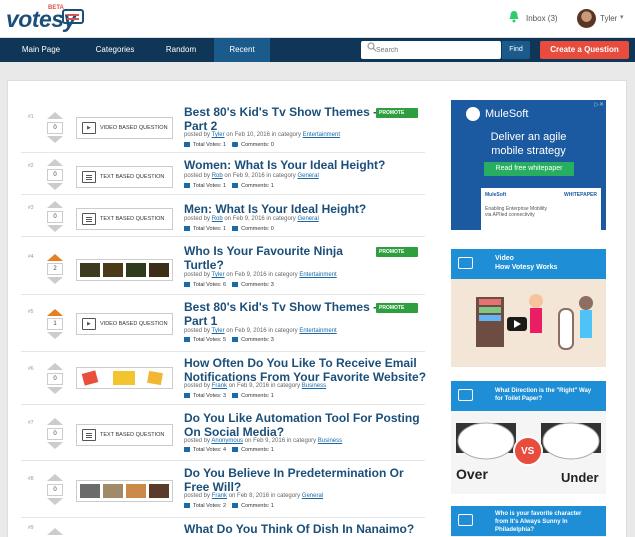 This screenshot has width=635, height=537. I want to click on bell-icon, so click(514, 16).